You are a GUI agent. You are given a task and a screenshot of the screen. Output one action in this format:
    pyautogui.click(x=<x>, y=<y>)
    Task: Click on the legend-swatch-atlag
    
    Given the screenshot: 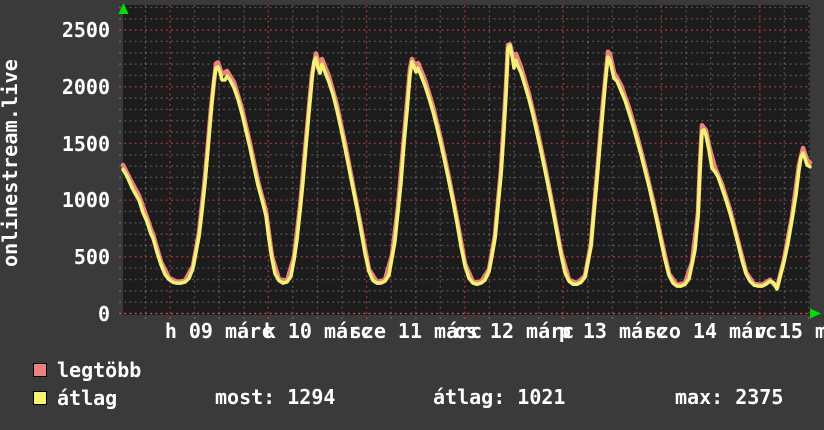 What is the action you would take?
    pyautogui.click(x=40, y=398)
    